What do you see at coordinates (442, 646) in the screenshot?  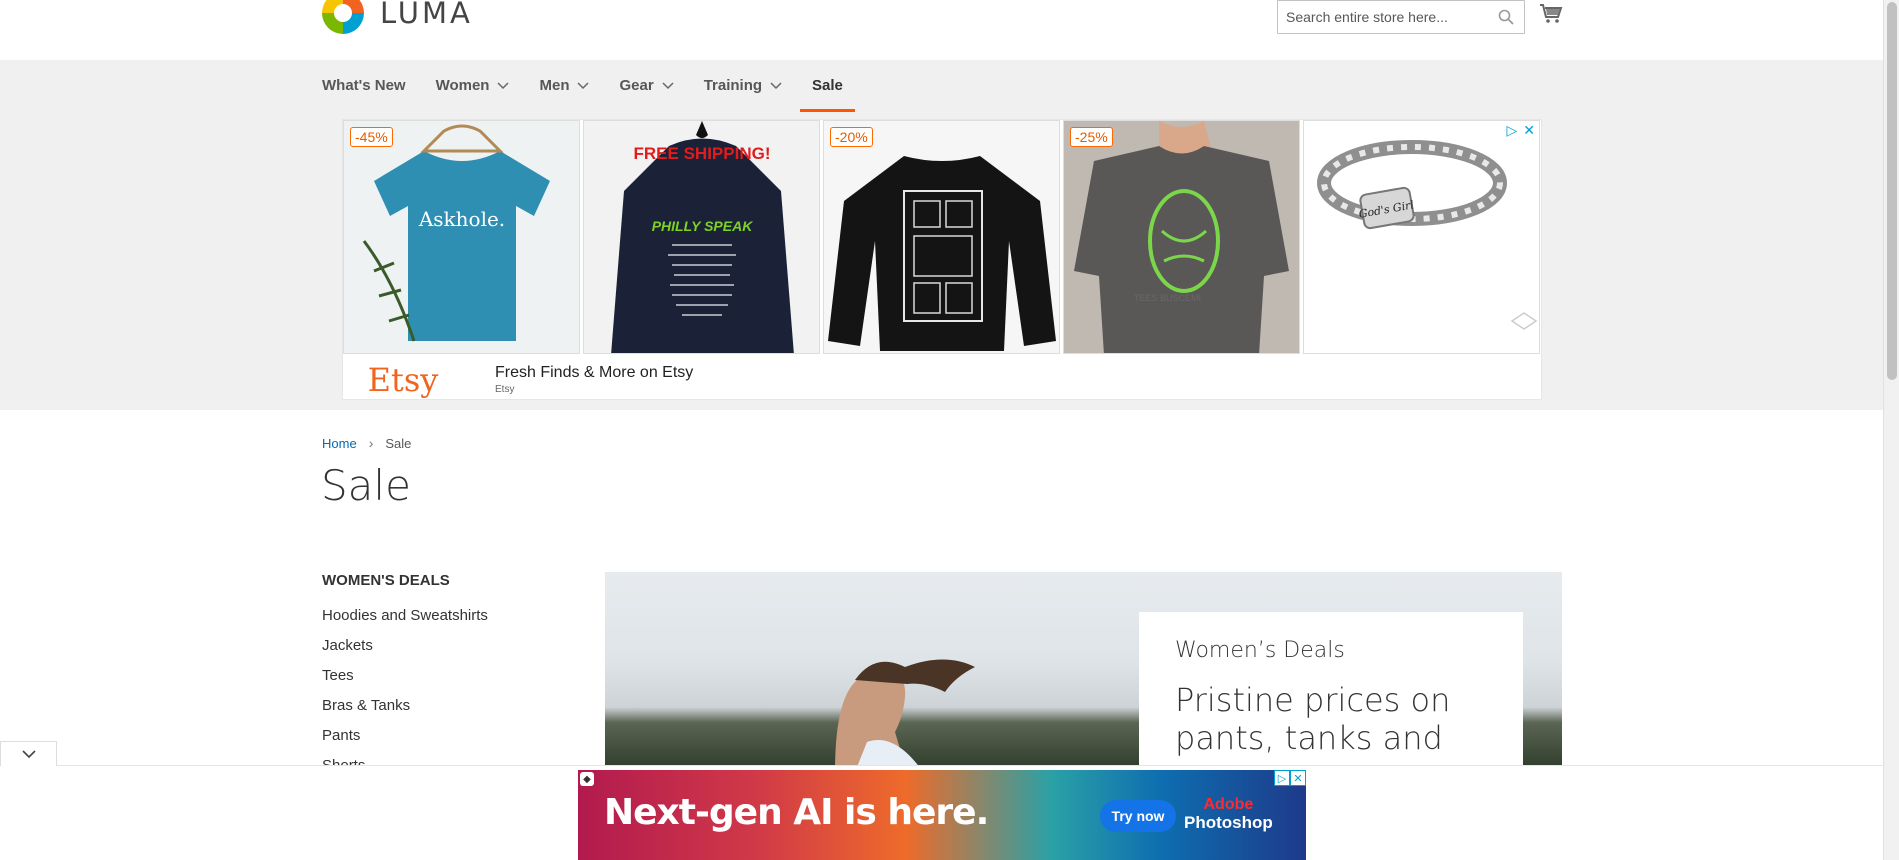 I see `sidebar-link-jackets: Jackets` at bounding box center [442, 646].